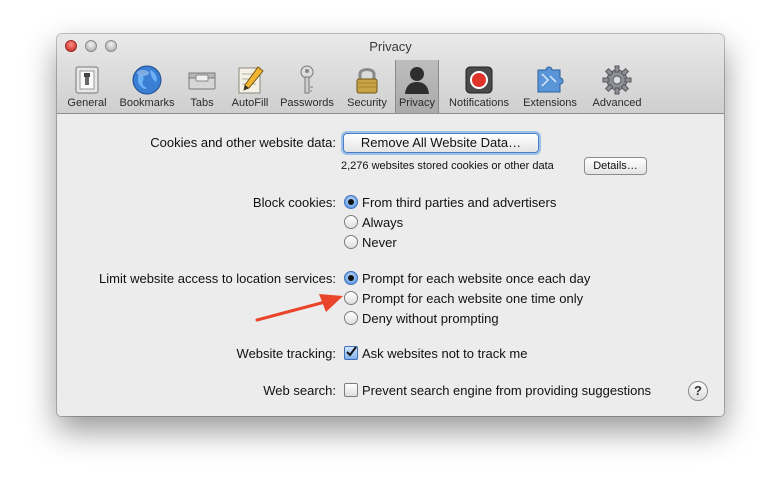 This screenshot has height=496, width=782. Describe the element at coordinates (251, 80) in the screenshot. I see `autofill-pencil-icon` at that location.